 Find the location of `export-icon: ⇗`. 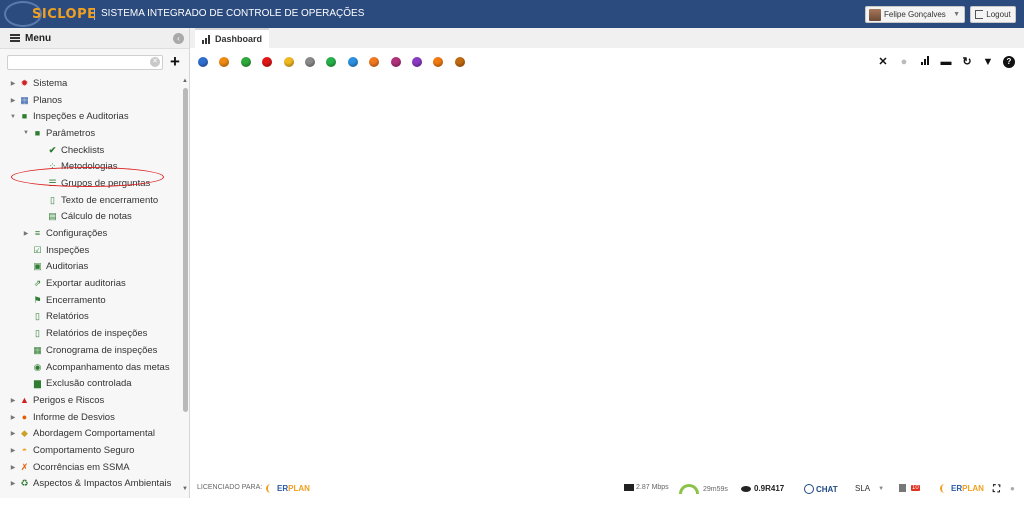

export-icon: ⇗ is located at coordinates (37, 283).